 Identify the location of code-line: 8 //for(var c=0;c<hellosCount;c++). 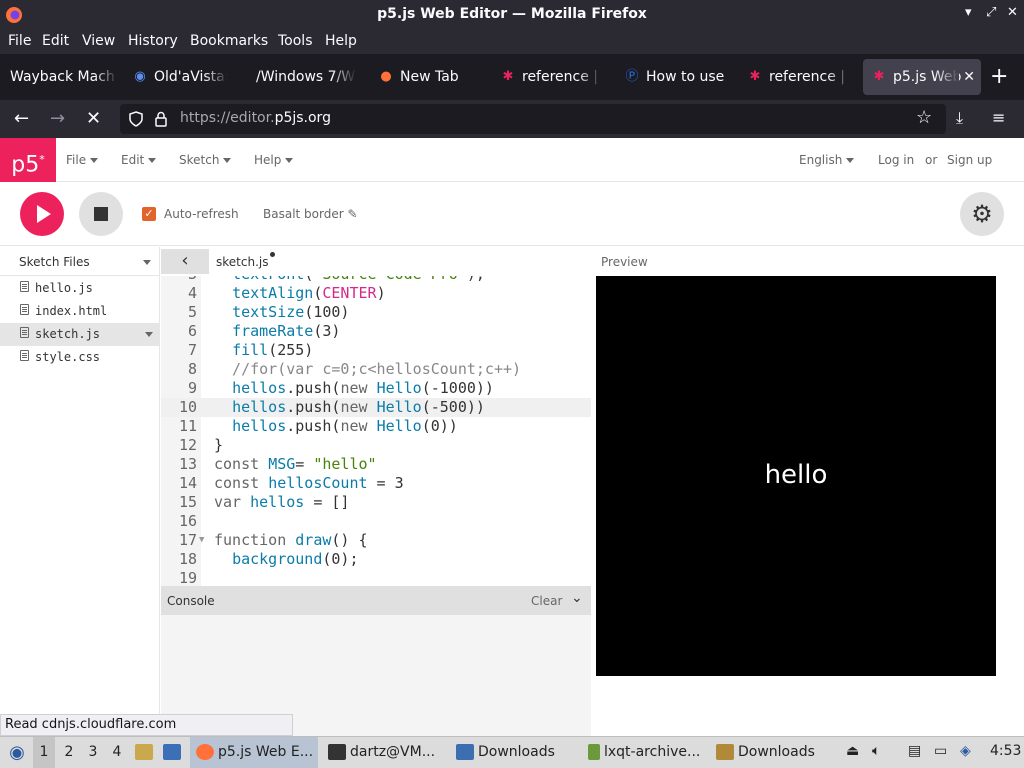
(376, 369).